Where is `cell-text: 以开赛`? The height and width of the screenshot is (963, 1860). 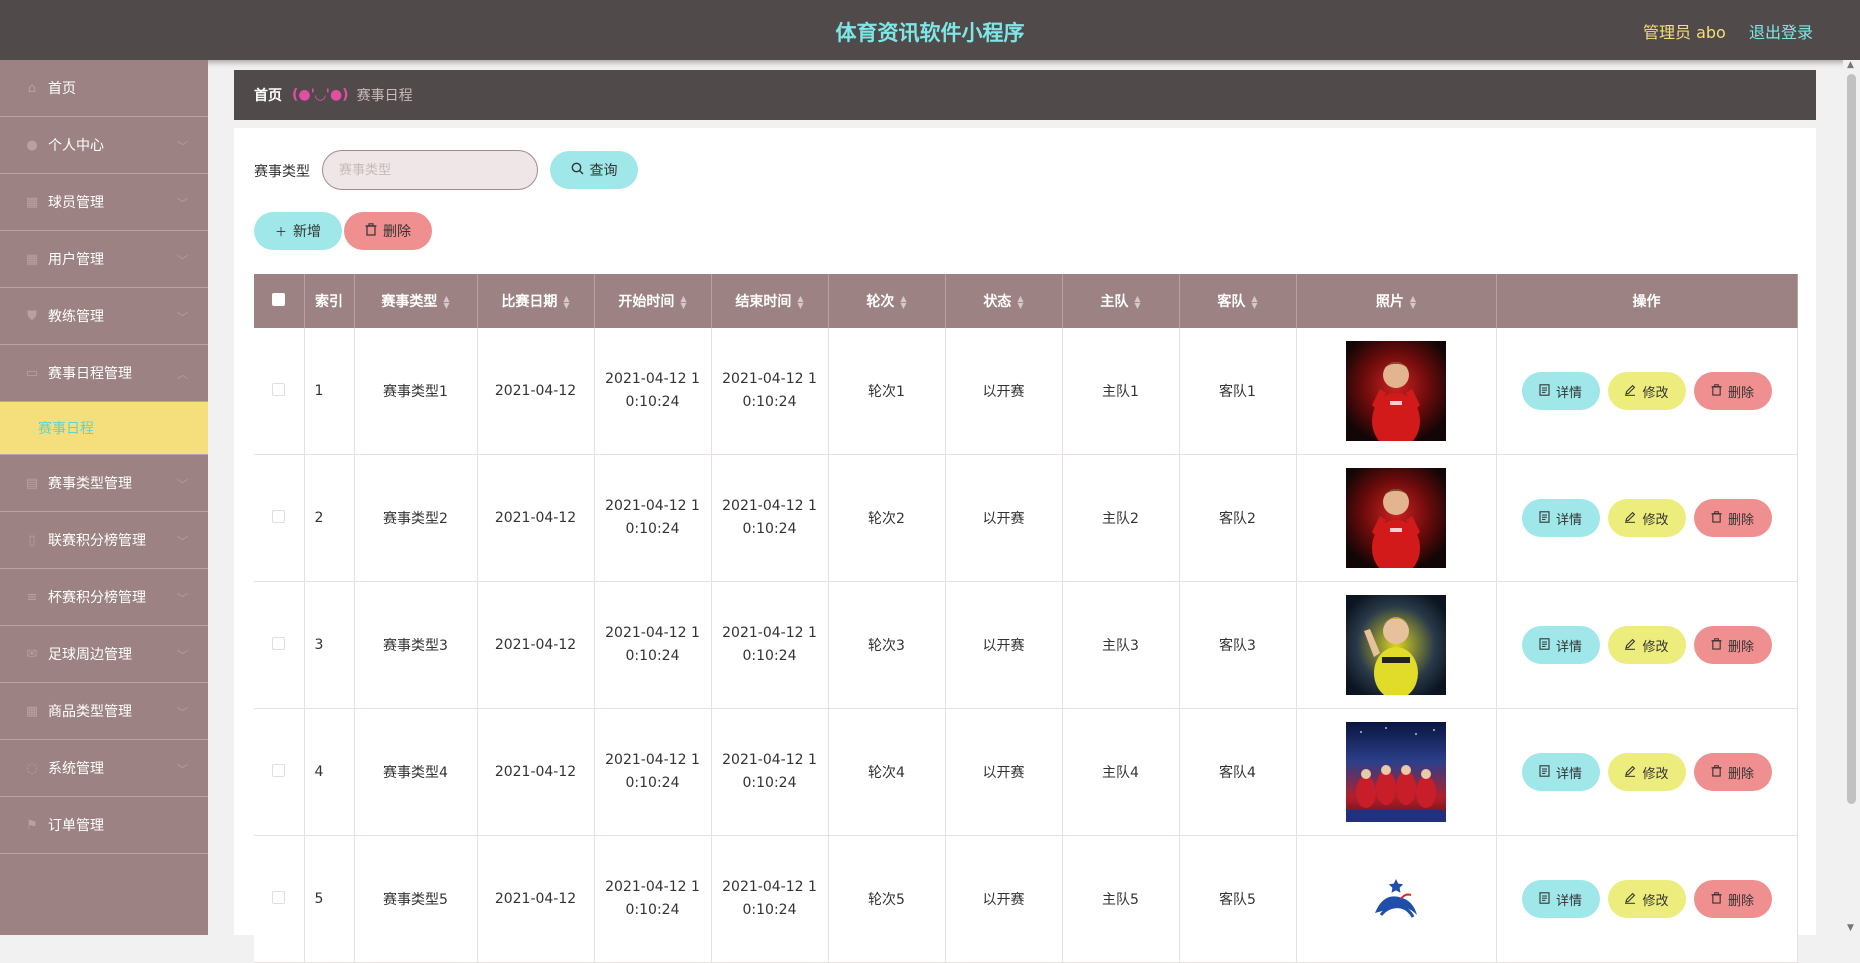
cell-text: 以开赛 is located at coordinates (1003, 392).